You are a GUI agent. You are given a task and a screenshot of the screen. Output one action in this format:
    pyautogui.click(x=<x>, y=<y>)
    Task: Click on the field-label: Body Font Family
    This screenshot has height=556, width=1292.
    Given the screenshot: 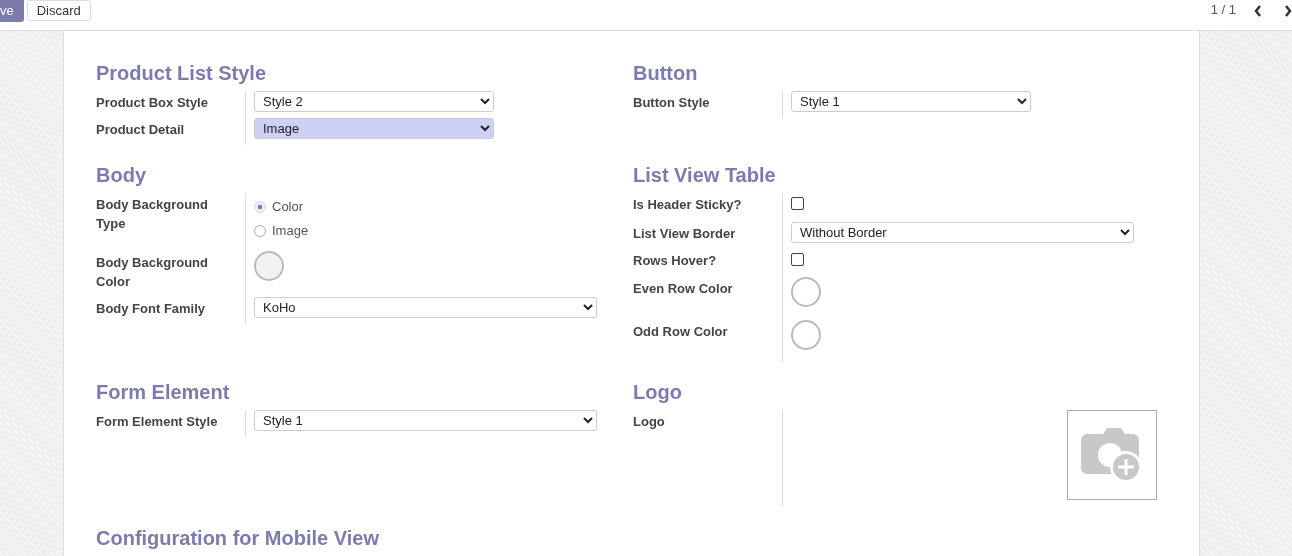 What is the action you would take?
    pyautogui.click(x=151, y=309)
    